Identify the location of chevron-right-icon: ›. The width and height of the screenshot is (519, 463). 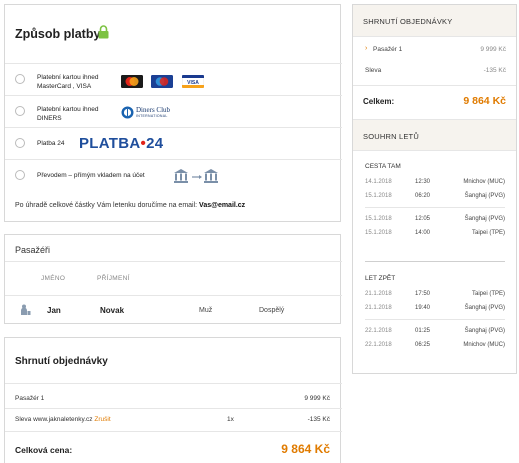
(366, 48).